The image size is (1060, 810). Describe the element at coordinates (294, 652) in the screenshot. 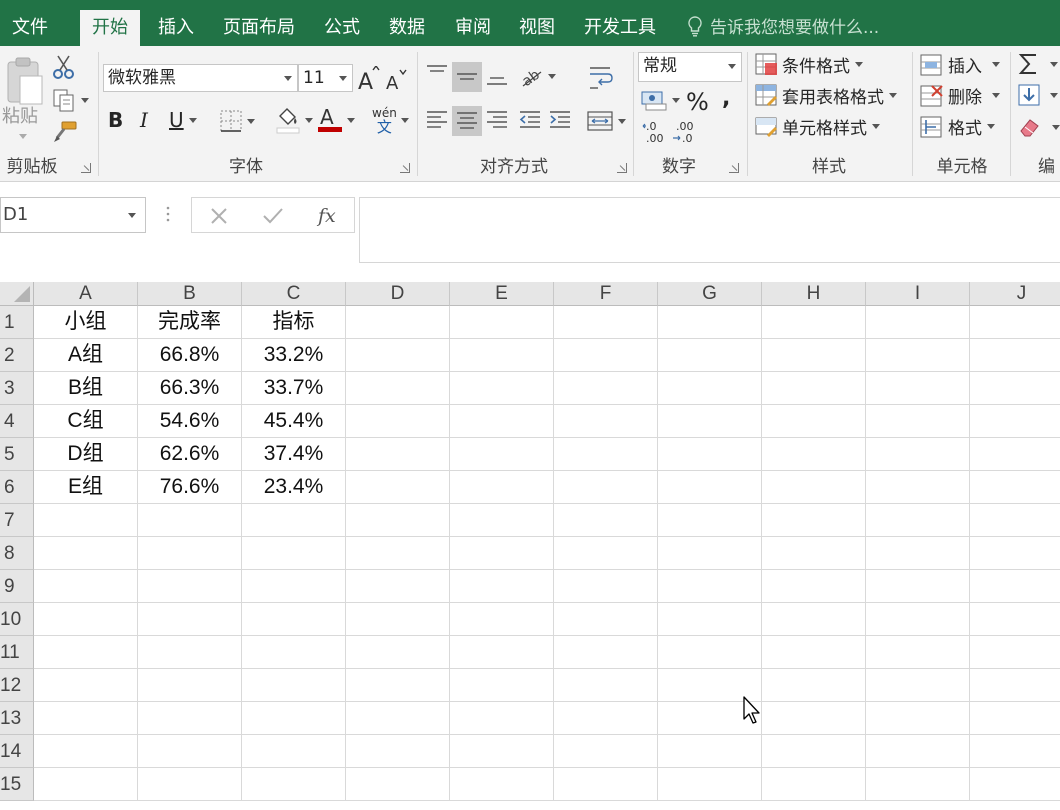

I see `cell-c11` at that location.